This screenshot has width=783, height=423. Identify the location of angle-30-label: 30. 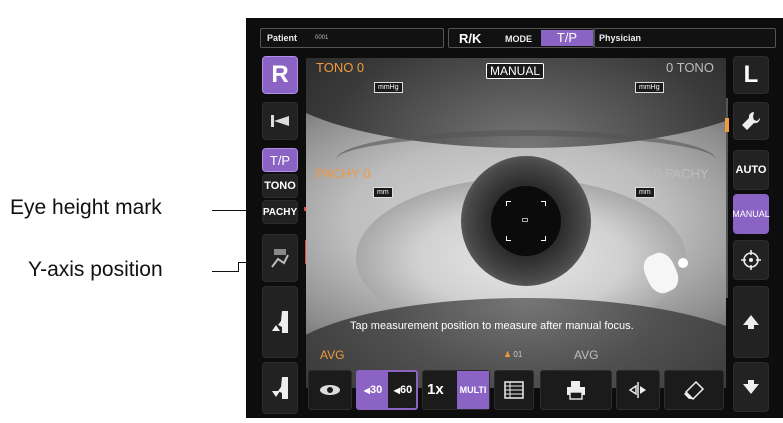
(376, 390).